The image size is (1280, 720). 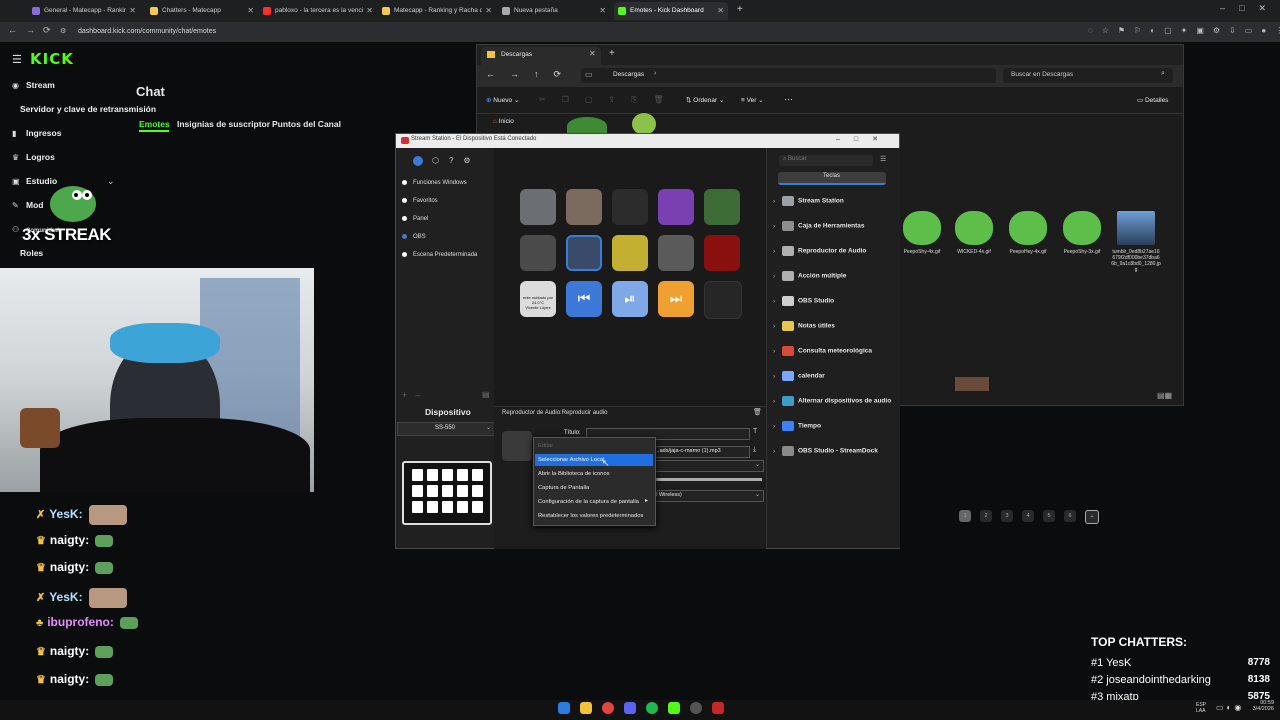 What do you see at coordinates (788, 75) in the screenshot?
I see `path-bar: ▭ Descargas ›` at bounding box center [788, 75].